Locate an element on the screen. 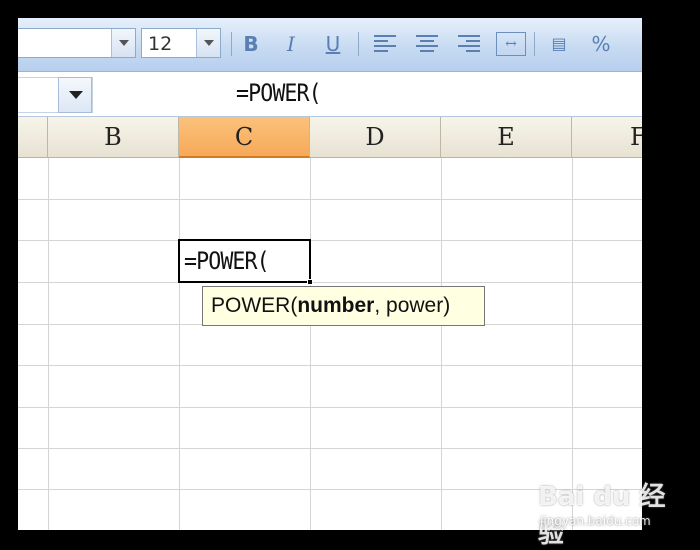  formula-bar: =POWER( is located at coordinates (330, 95).